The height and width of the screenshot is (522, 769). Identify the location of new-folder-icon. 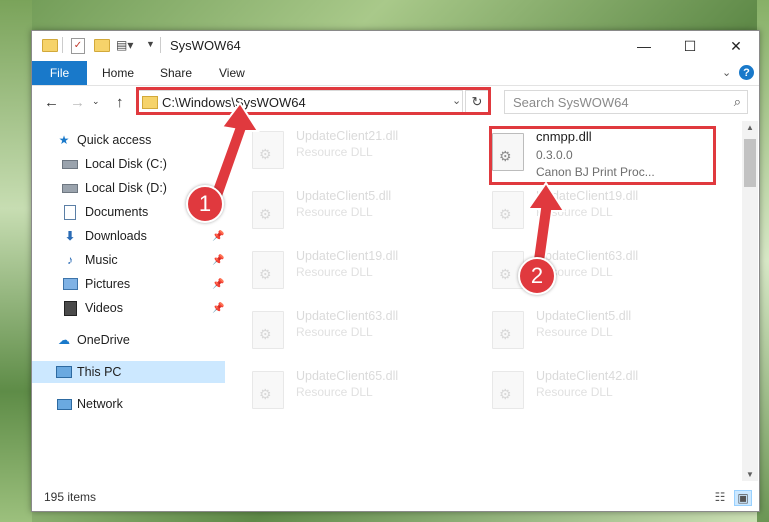
(102, 45).